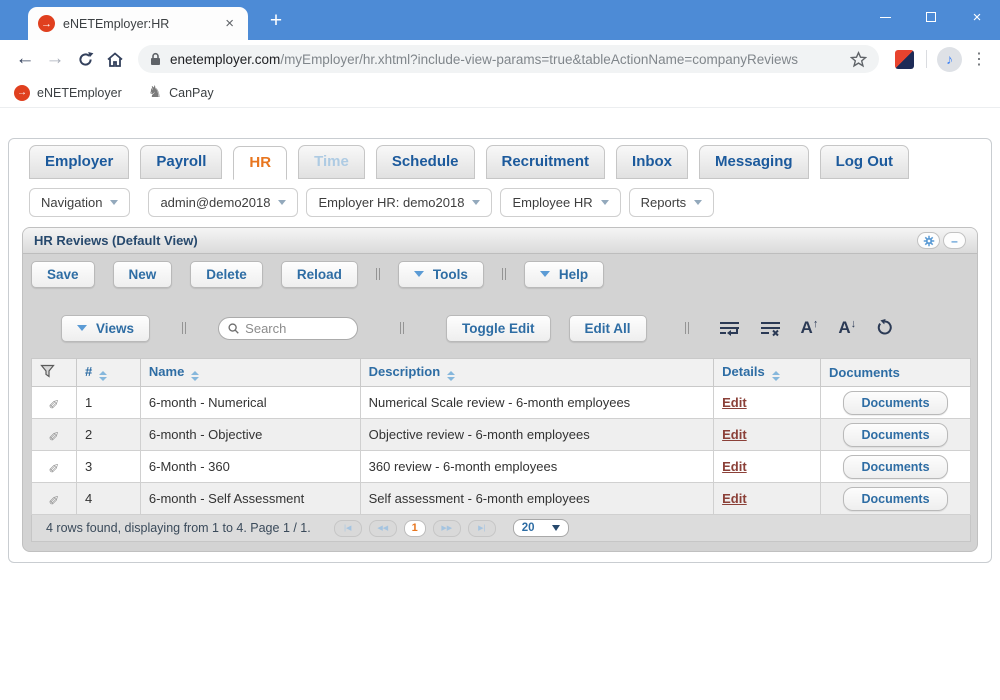 The height and width of the screenshot is (700, 1000). What do you see at coordinates (85, 59) in the screenshot?
I see `refresh-icon` at bounding box center [85, 59].